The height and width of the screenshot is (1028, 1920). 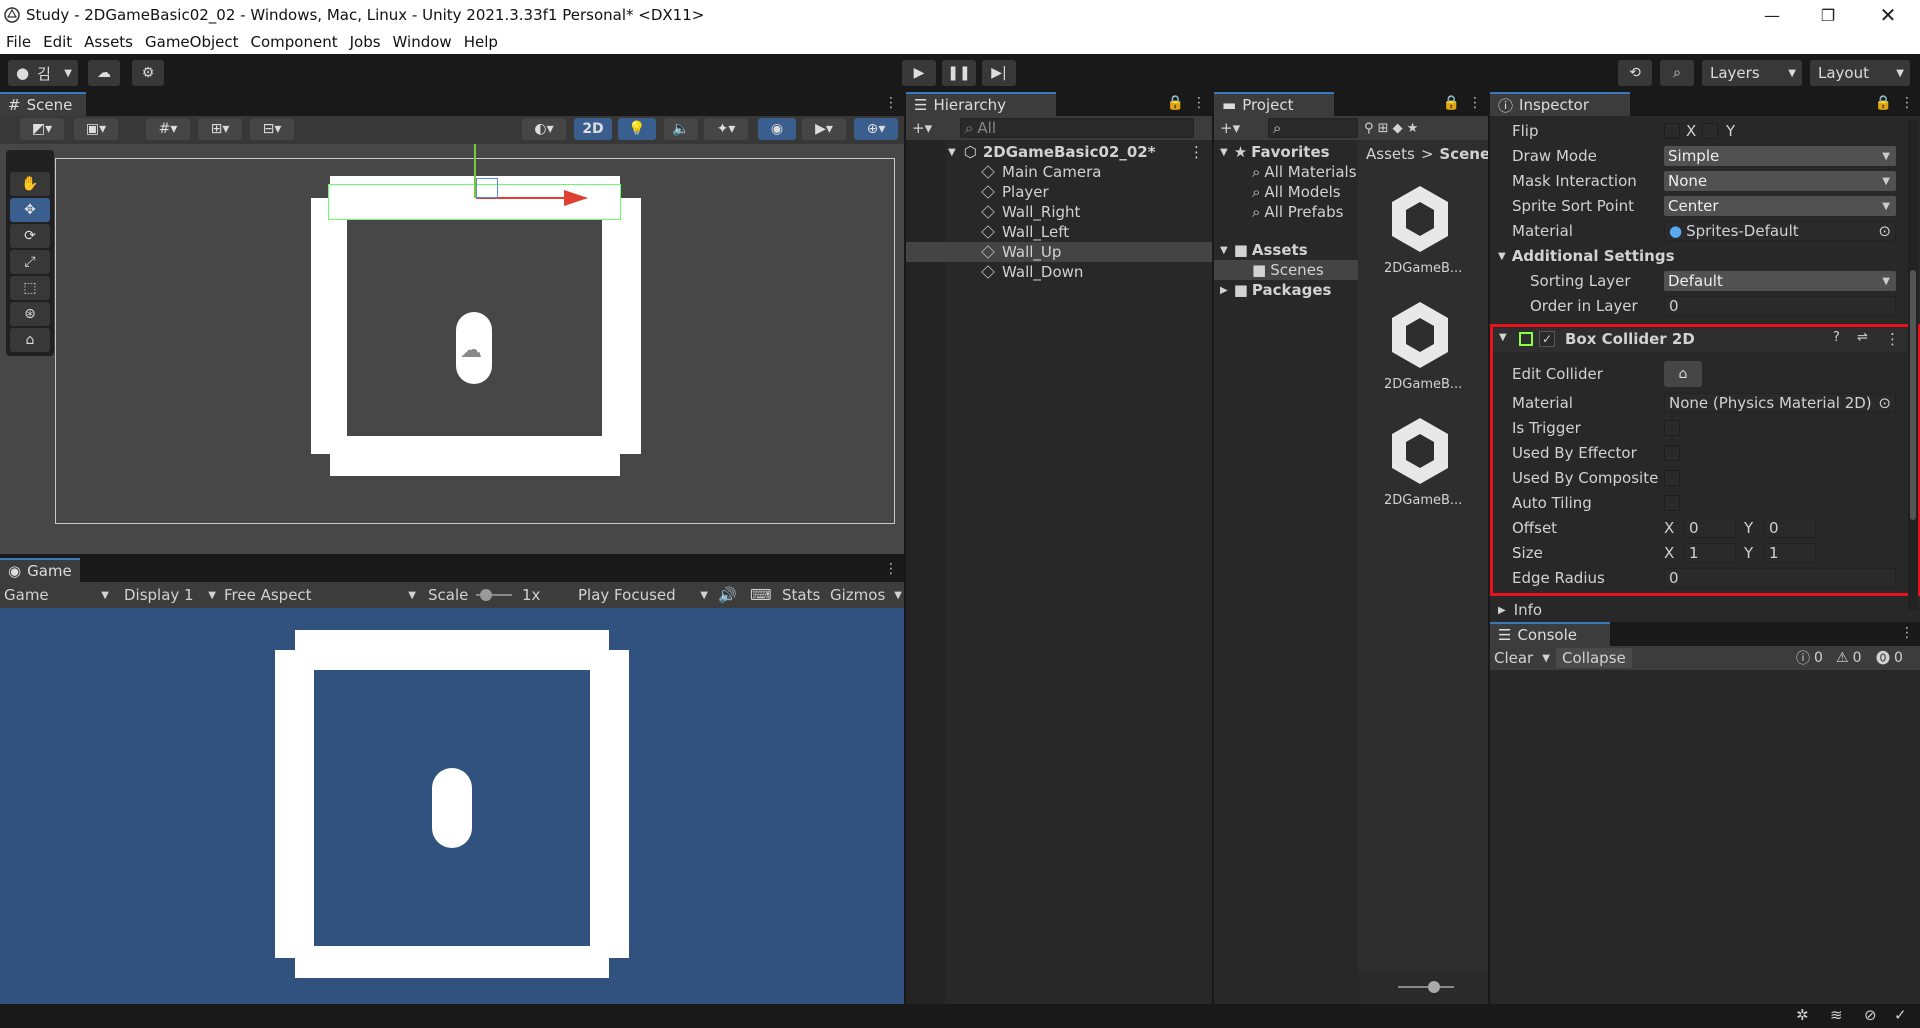 I want to click on hierarchy-item: Wall_Down, so click(x=1032, y=272).